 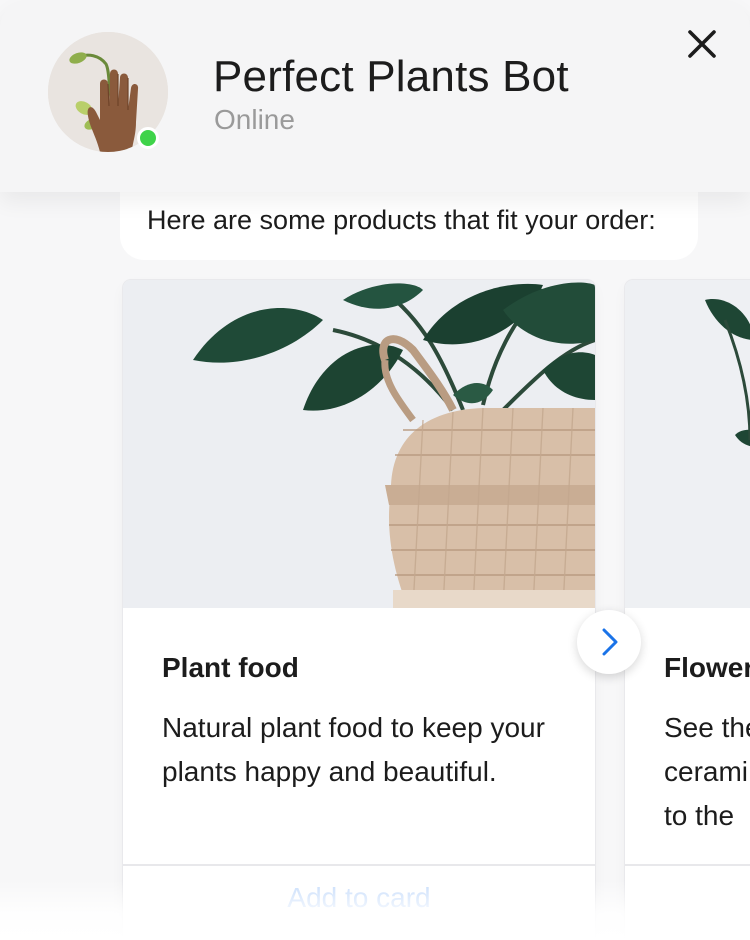 I want to click on bot-name: Perfect Plants Bot, so click(x=391, y=76).